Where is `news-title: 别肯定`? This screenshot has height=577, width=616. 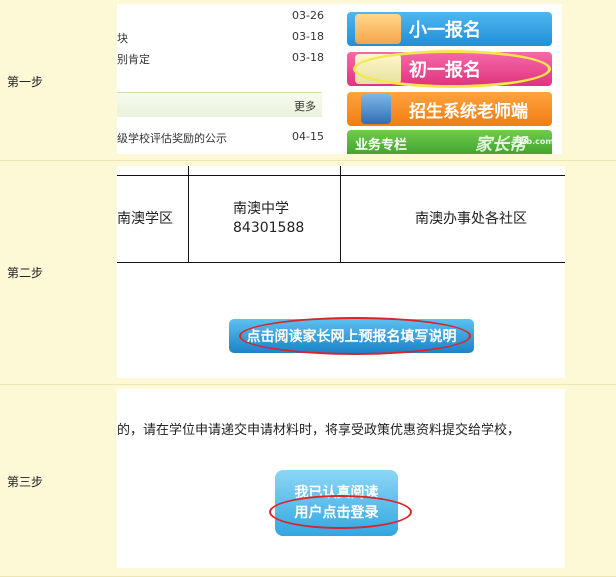 news-title: 别肯定 is located at coordinates (133, 59).